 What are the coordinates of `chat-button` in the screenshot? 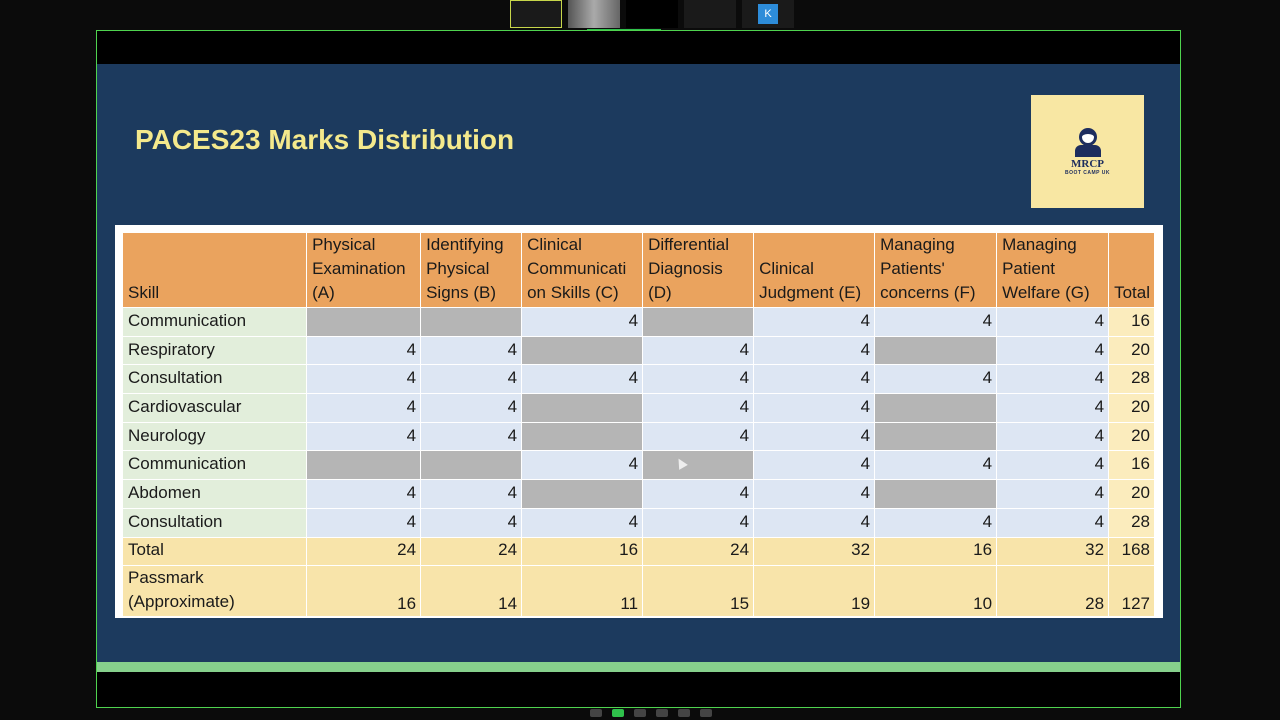 It's located at (640, 713).